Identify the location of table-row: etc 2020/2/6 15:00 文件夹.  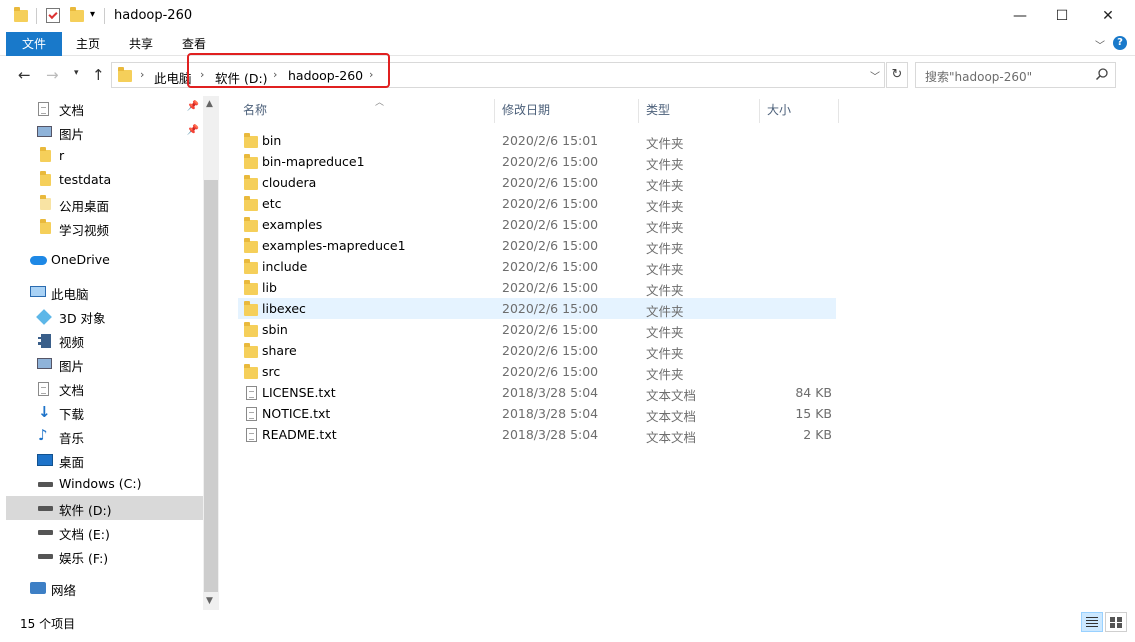
(537, 203).